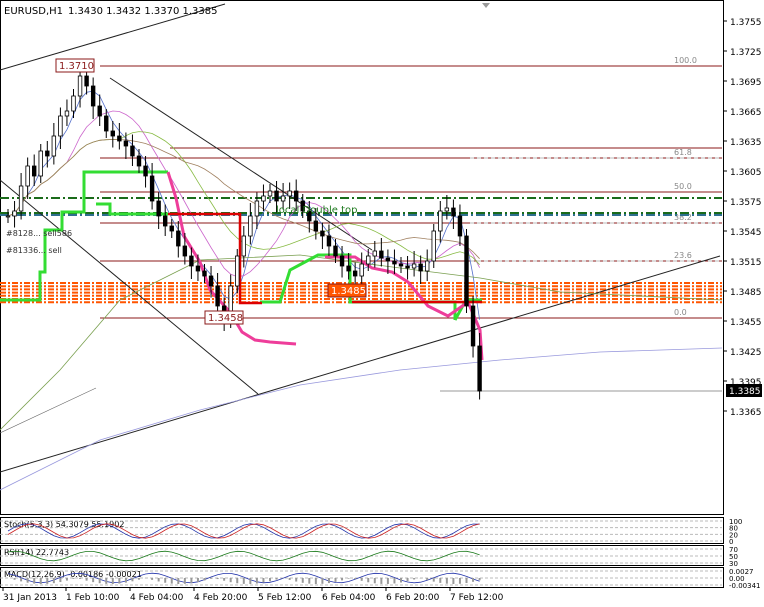  I want to click on fib-level-label: 23.6, so click(683, 255).